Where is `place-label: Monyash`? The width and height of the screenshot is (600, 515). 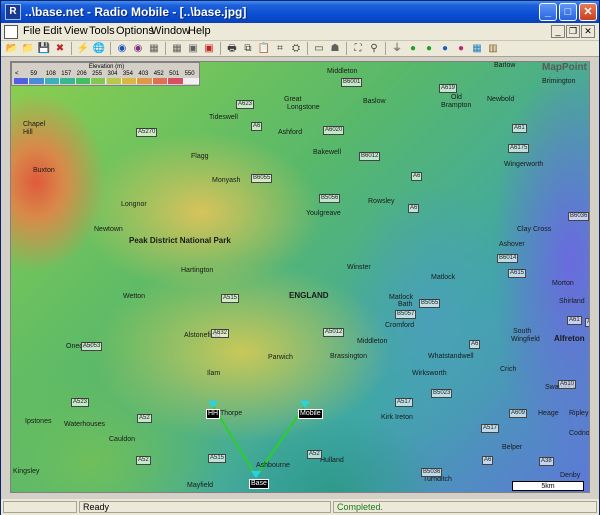
place-label: Monyash is located at coordinates (226, 180).